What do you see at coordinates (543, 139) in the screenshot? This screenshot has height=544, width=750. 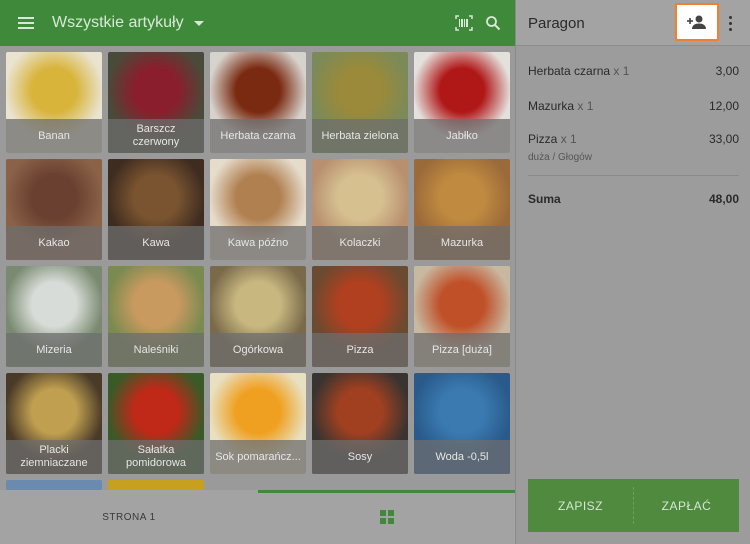 I see `item-name: Pizza` at bounding box center [543, 139].